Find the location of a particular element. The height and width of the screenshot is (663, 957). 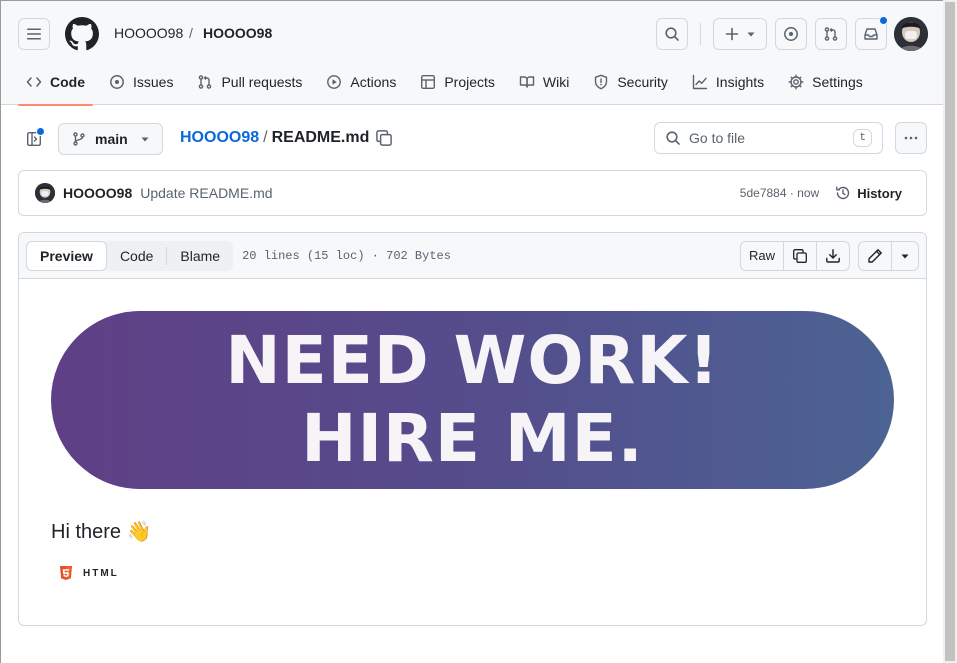

gear-icon is located at coordinates (796, 82).